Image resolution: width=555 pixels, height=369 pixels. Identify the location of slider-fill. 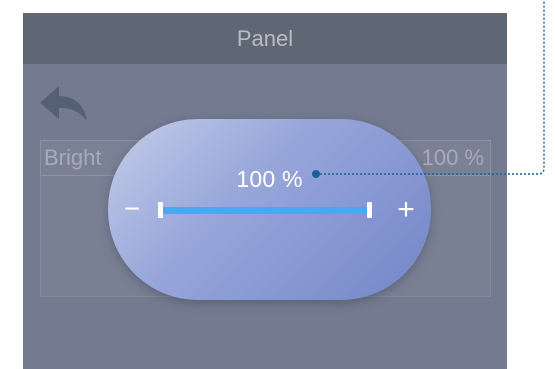
(265, 210).